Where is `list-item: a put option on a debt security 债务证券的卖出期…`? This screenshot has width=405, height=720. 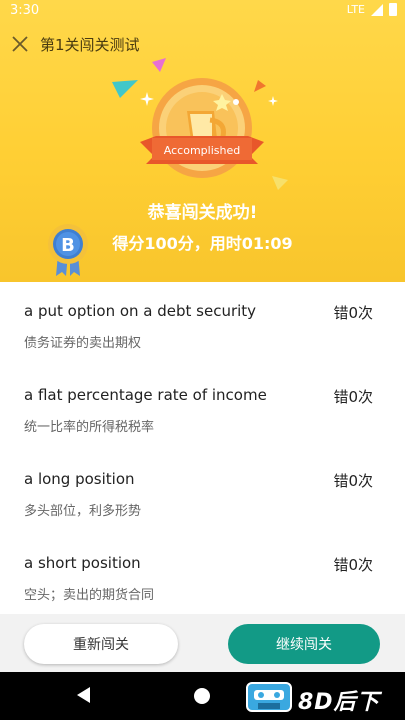 list-item: a put option on a debt security 债务证券的卖出期… is located at coordinates (202, 324).